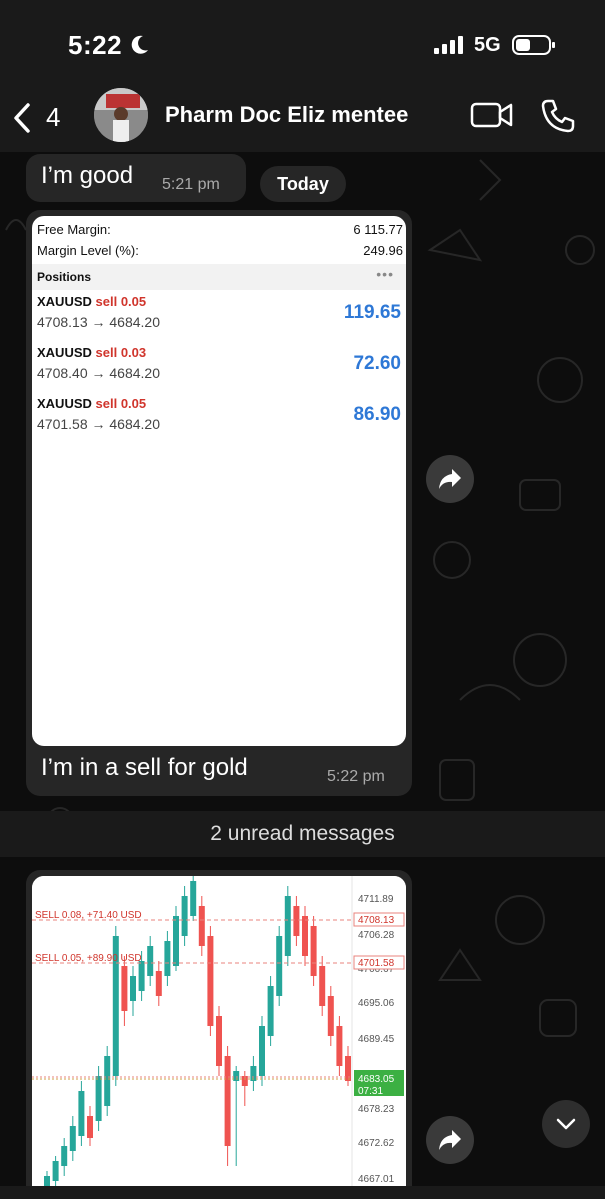 Image resolution: width=605 pixels, height=1199 pixels. Describe the element at coordinates (370, 1091) in the screenshot. I see `candle-countdown: 07:31` at that location.